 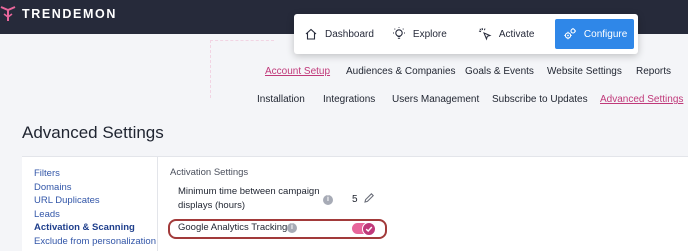 What do you see at coordinates (485, 34) in the screenshot?
I see `cursor-click-icon` at bounding box center [485, 34].